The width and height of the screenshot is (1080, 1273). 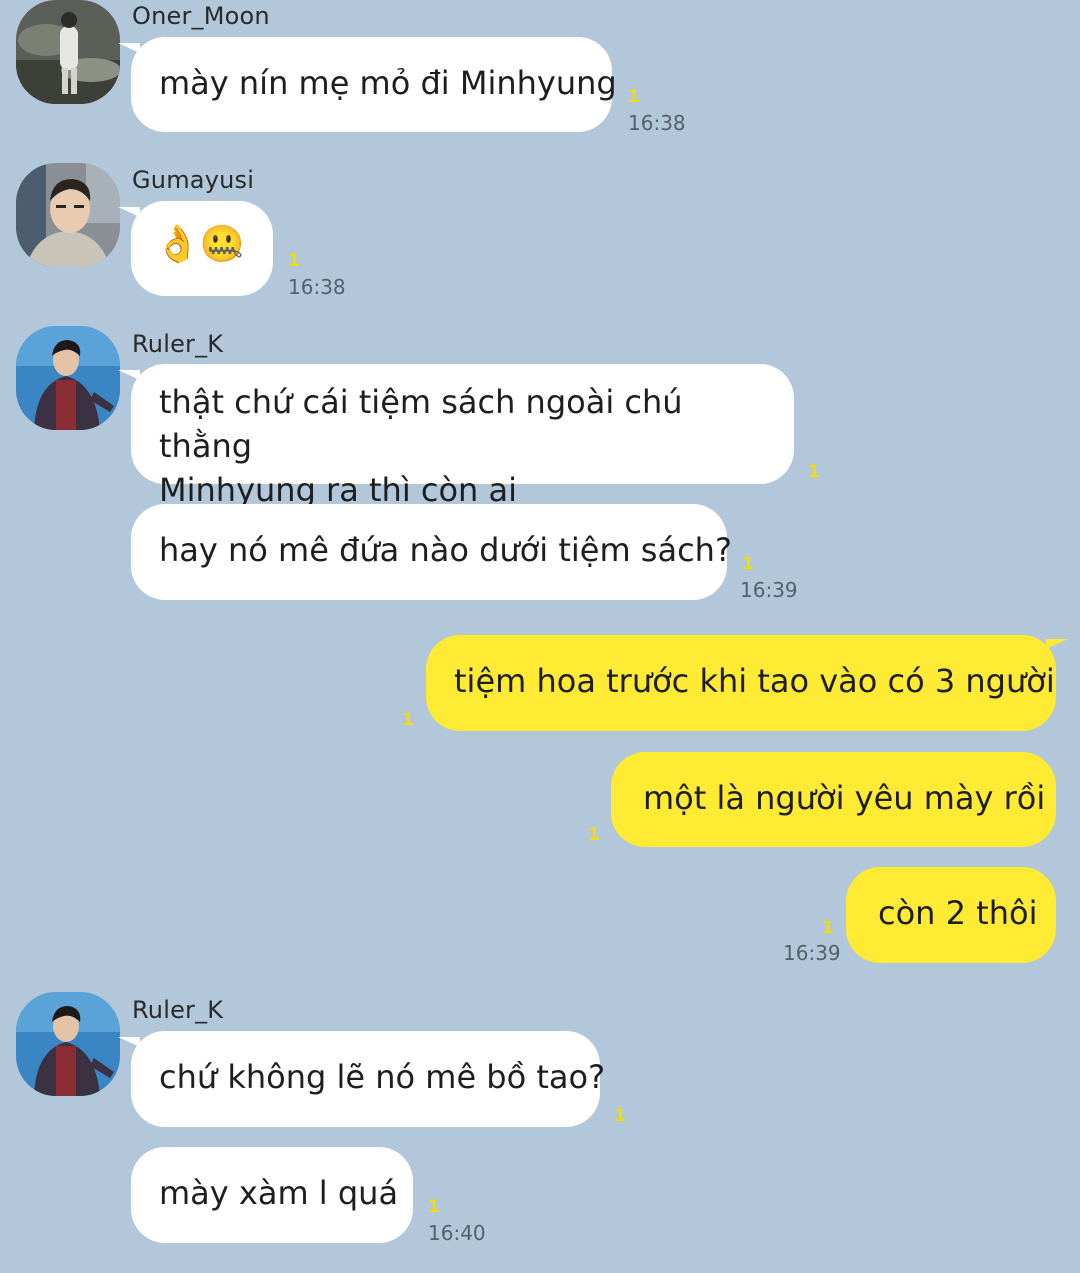 What do you see at coordinates (747, 683) in the screenshot?
I see `message-bubble: tiệm hoa trước khi tao vào có 3 người` at bounding box center [747, 683].